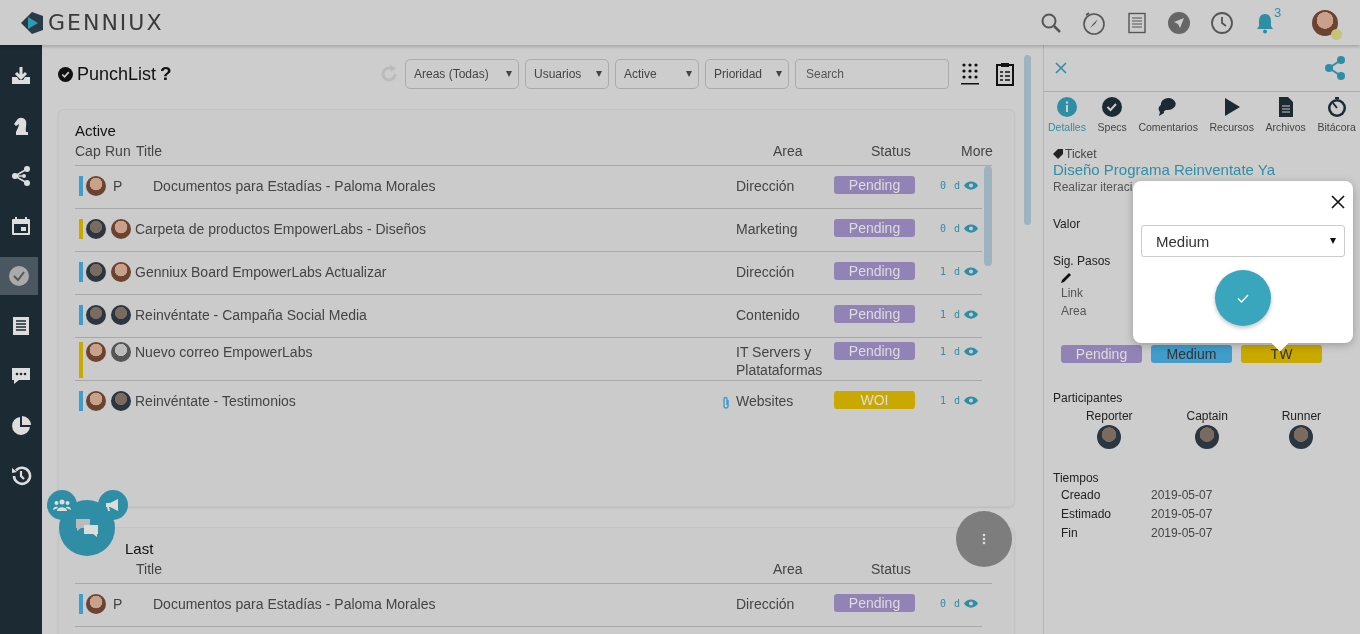  Describe the element at coordinates (528, 230) in the screenshot. I see `task-row: Carpeta de productos EmpowerLabs - Diseños Marketing Pending 0 d` at that location.